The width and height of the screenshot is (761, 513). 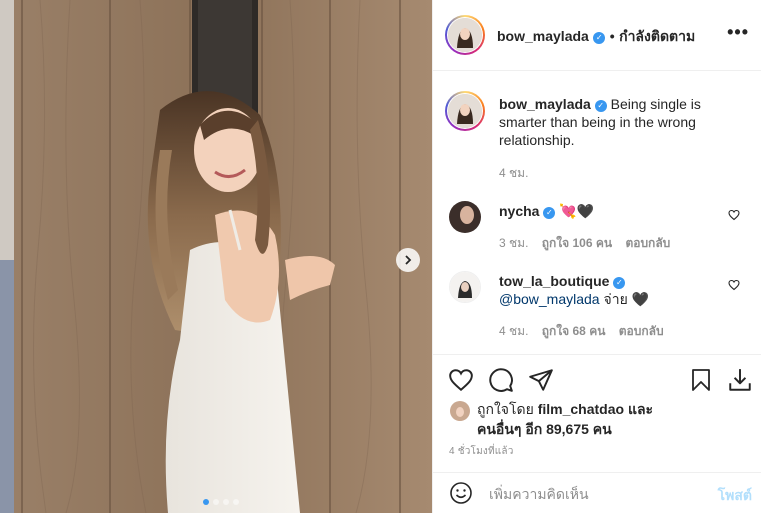 What do you see at coordinates (657, 36) in the screenshot?
I see `following-button: กำลังติดตาม` at bounding box center [657, 36].